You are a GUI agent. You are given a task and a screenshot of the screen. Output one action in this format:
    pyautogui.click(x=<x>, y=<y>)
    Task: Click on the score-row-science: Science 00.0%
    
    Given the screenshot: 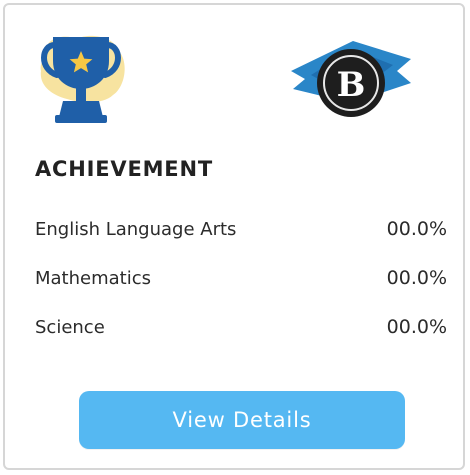 What is the action you would take?
    pyautogui.click(x=241, y=327)
    